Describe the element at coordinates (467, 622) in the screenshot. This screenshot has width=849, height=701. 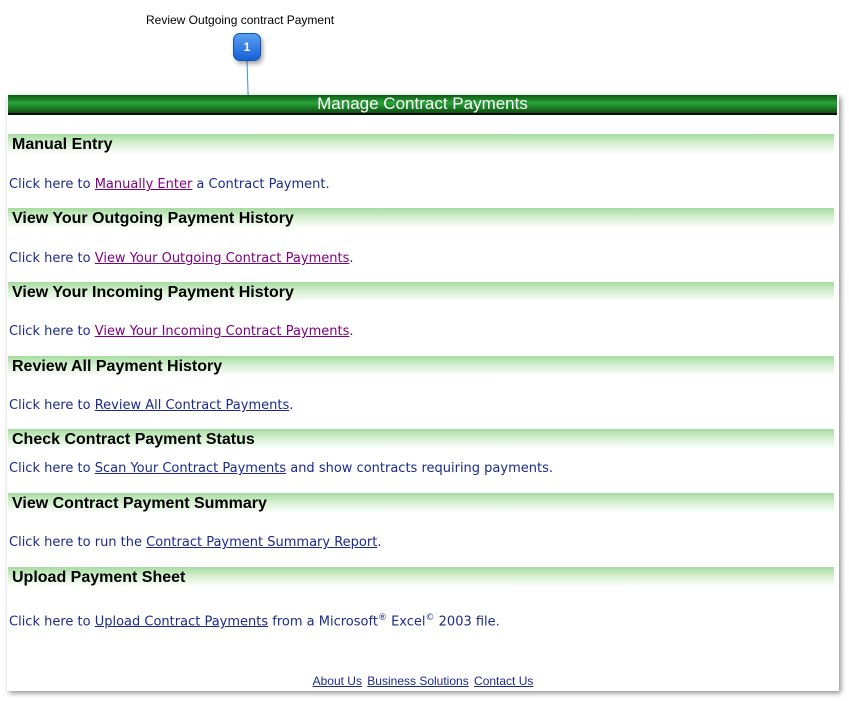
I see `text-suffix: 2003 file.` at that location.